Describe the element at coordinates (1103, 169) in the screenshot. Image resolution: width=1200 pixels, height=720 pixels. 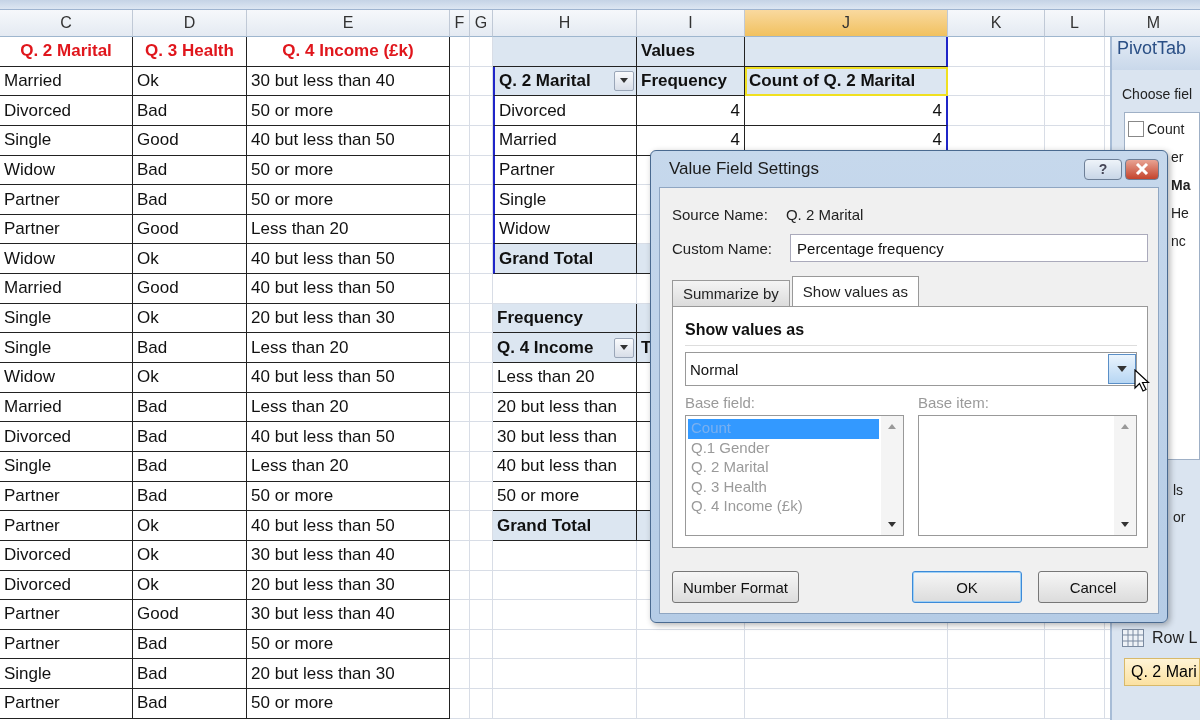
I see `help-button: ?` at that location.